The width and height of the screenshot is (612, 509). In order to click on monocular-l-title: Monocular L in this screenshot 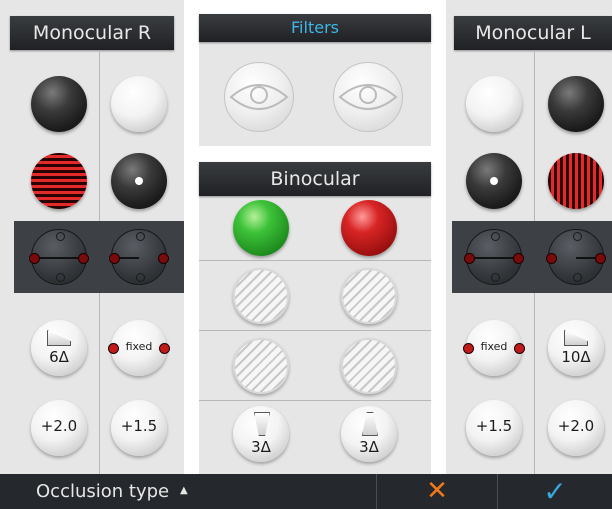, I will do `click(533, 33)`.